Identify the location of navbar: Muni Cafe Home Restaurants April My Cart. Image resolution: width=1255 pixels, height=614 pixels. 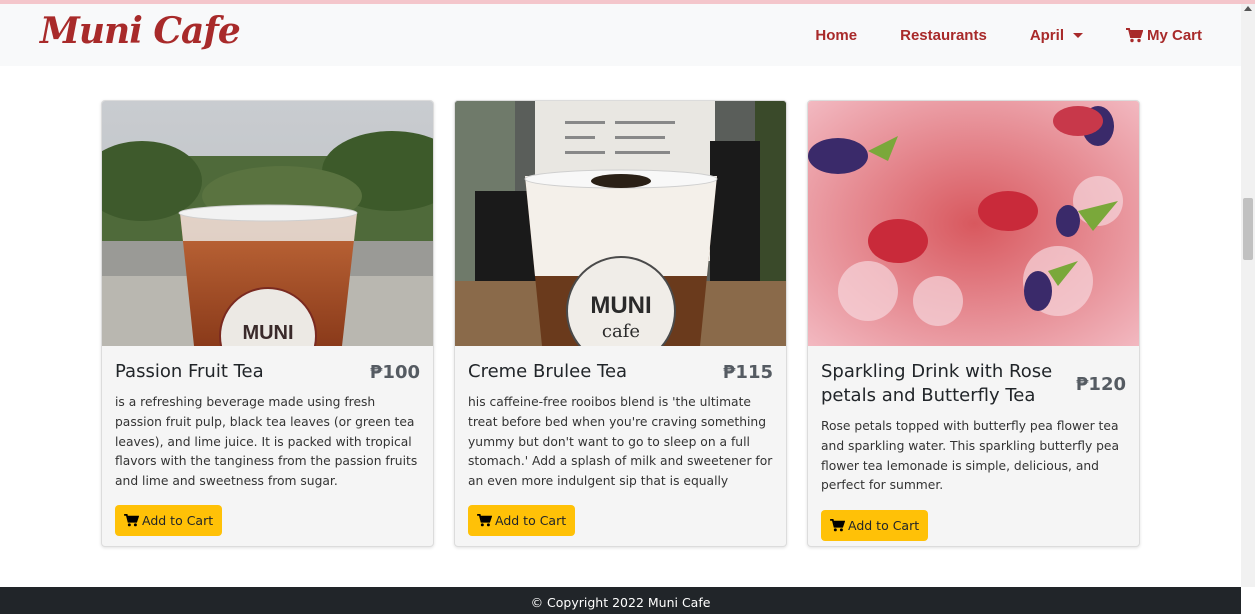
(620, 35).